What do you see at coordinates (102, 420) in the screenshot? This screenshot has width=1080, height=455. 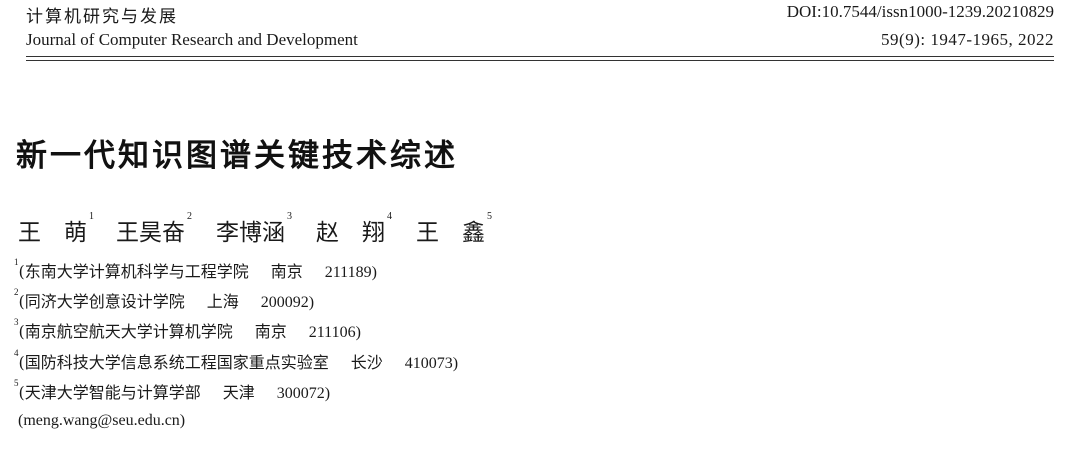 I see `contact-email: (meng.wang@seu.edu.cn)` at bounding box center [102, 420].